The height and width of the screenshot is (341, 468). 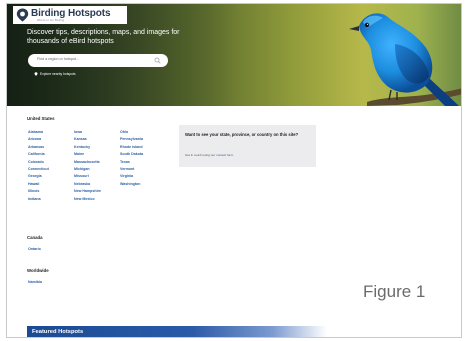 I want to click on state-link-maine: Maine, so click(x=87, y=154).